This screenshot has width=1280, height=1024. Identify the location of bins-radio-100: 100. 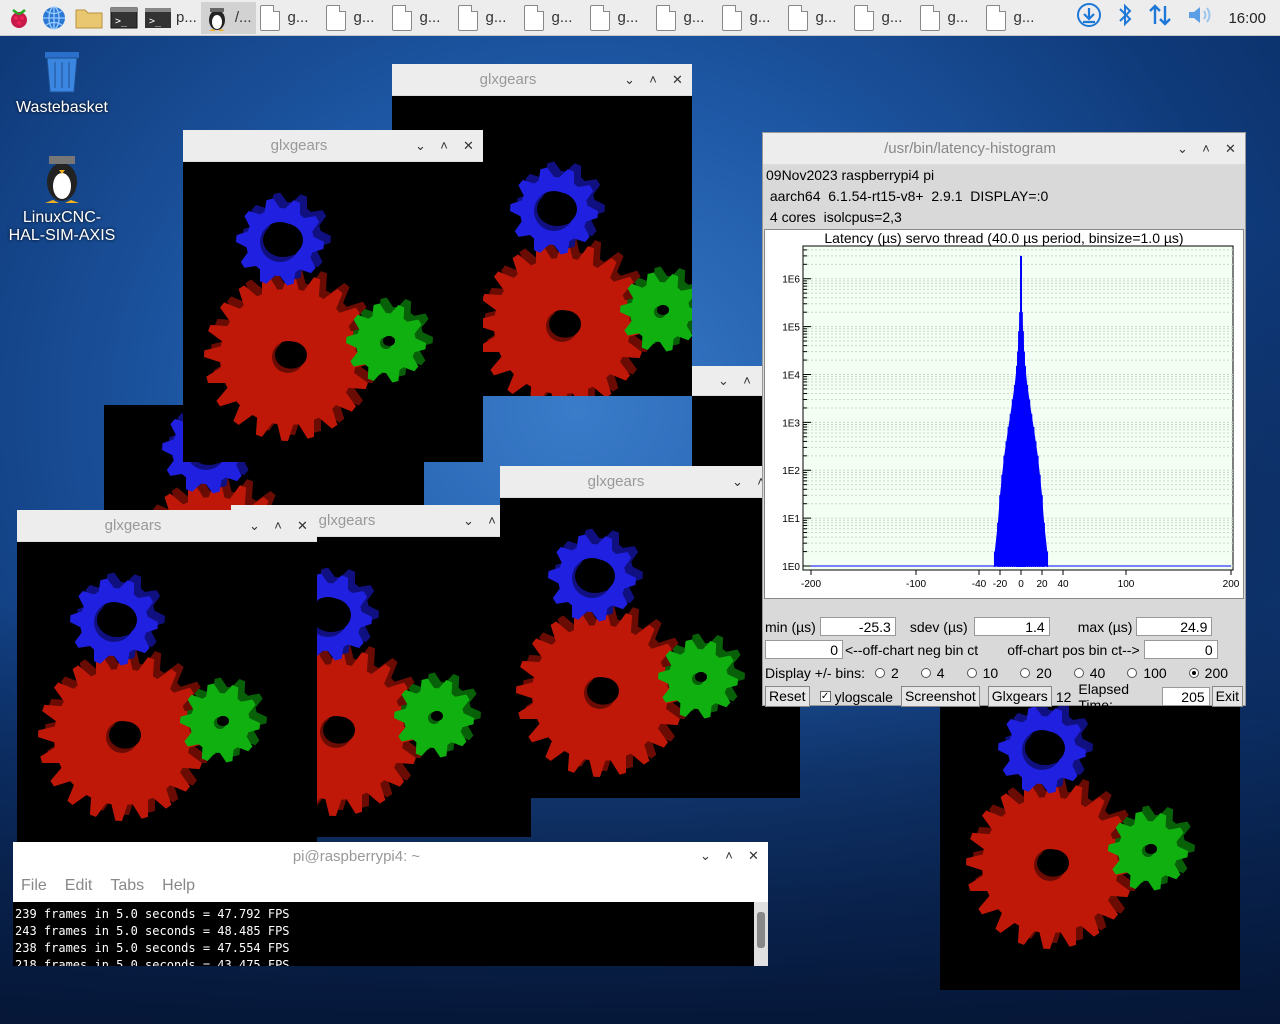
(1147, 673).